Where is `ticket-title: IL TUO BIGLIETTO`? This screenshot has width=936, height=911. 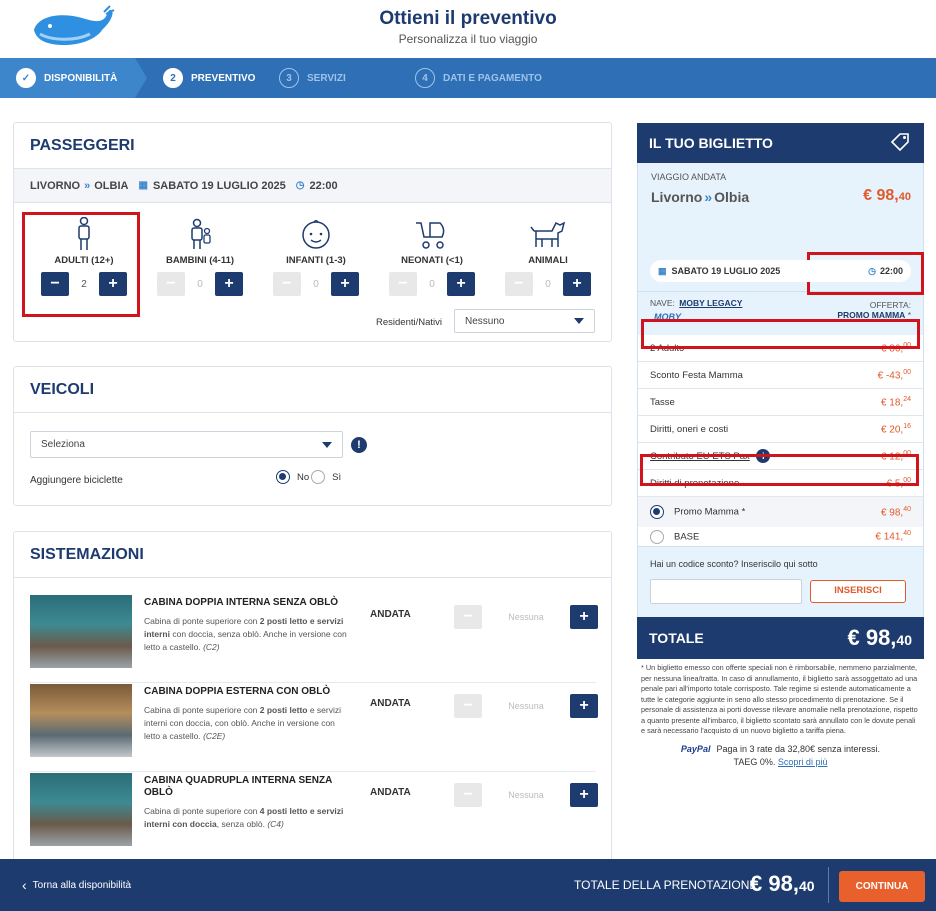
ticket-title: IL TUO BIGLIETTO is located at coordinates (711, 143).